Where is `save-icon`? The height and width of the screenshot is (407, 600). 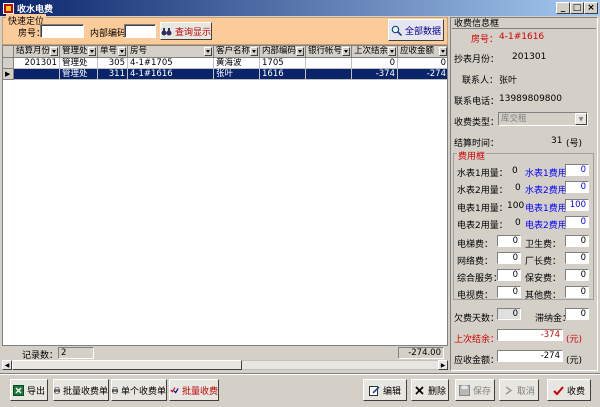
save-icon is located at coordinates (464, 390).